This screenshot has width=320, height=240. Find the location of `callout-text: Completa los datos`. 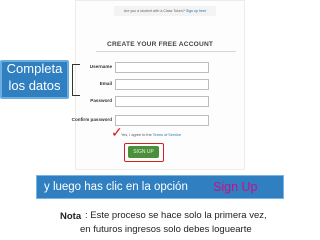

callout-text: Completa los datos is located at coordinates (34, 77).